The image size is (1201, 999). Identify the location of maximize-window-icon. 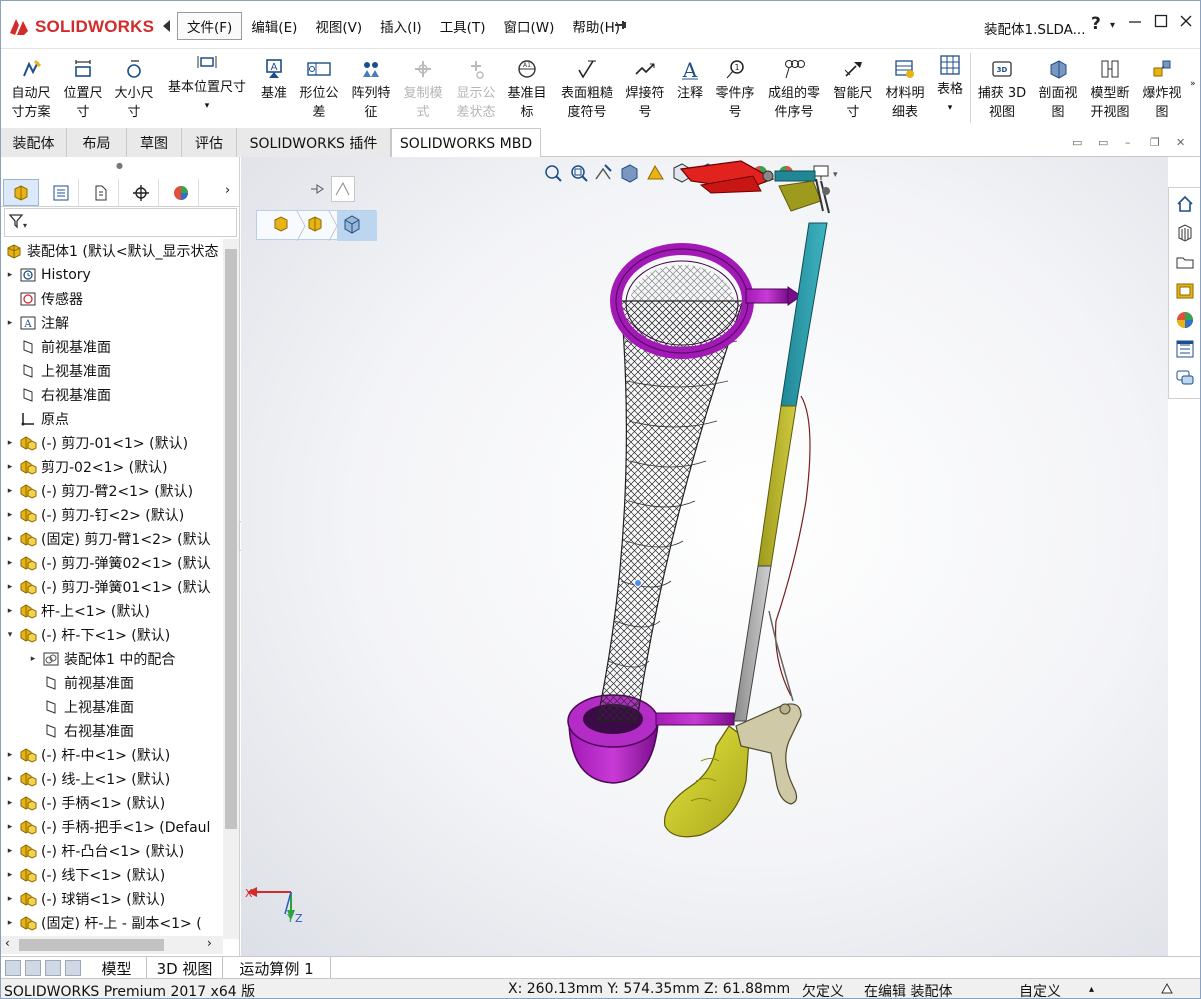
(1161, 23).